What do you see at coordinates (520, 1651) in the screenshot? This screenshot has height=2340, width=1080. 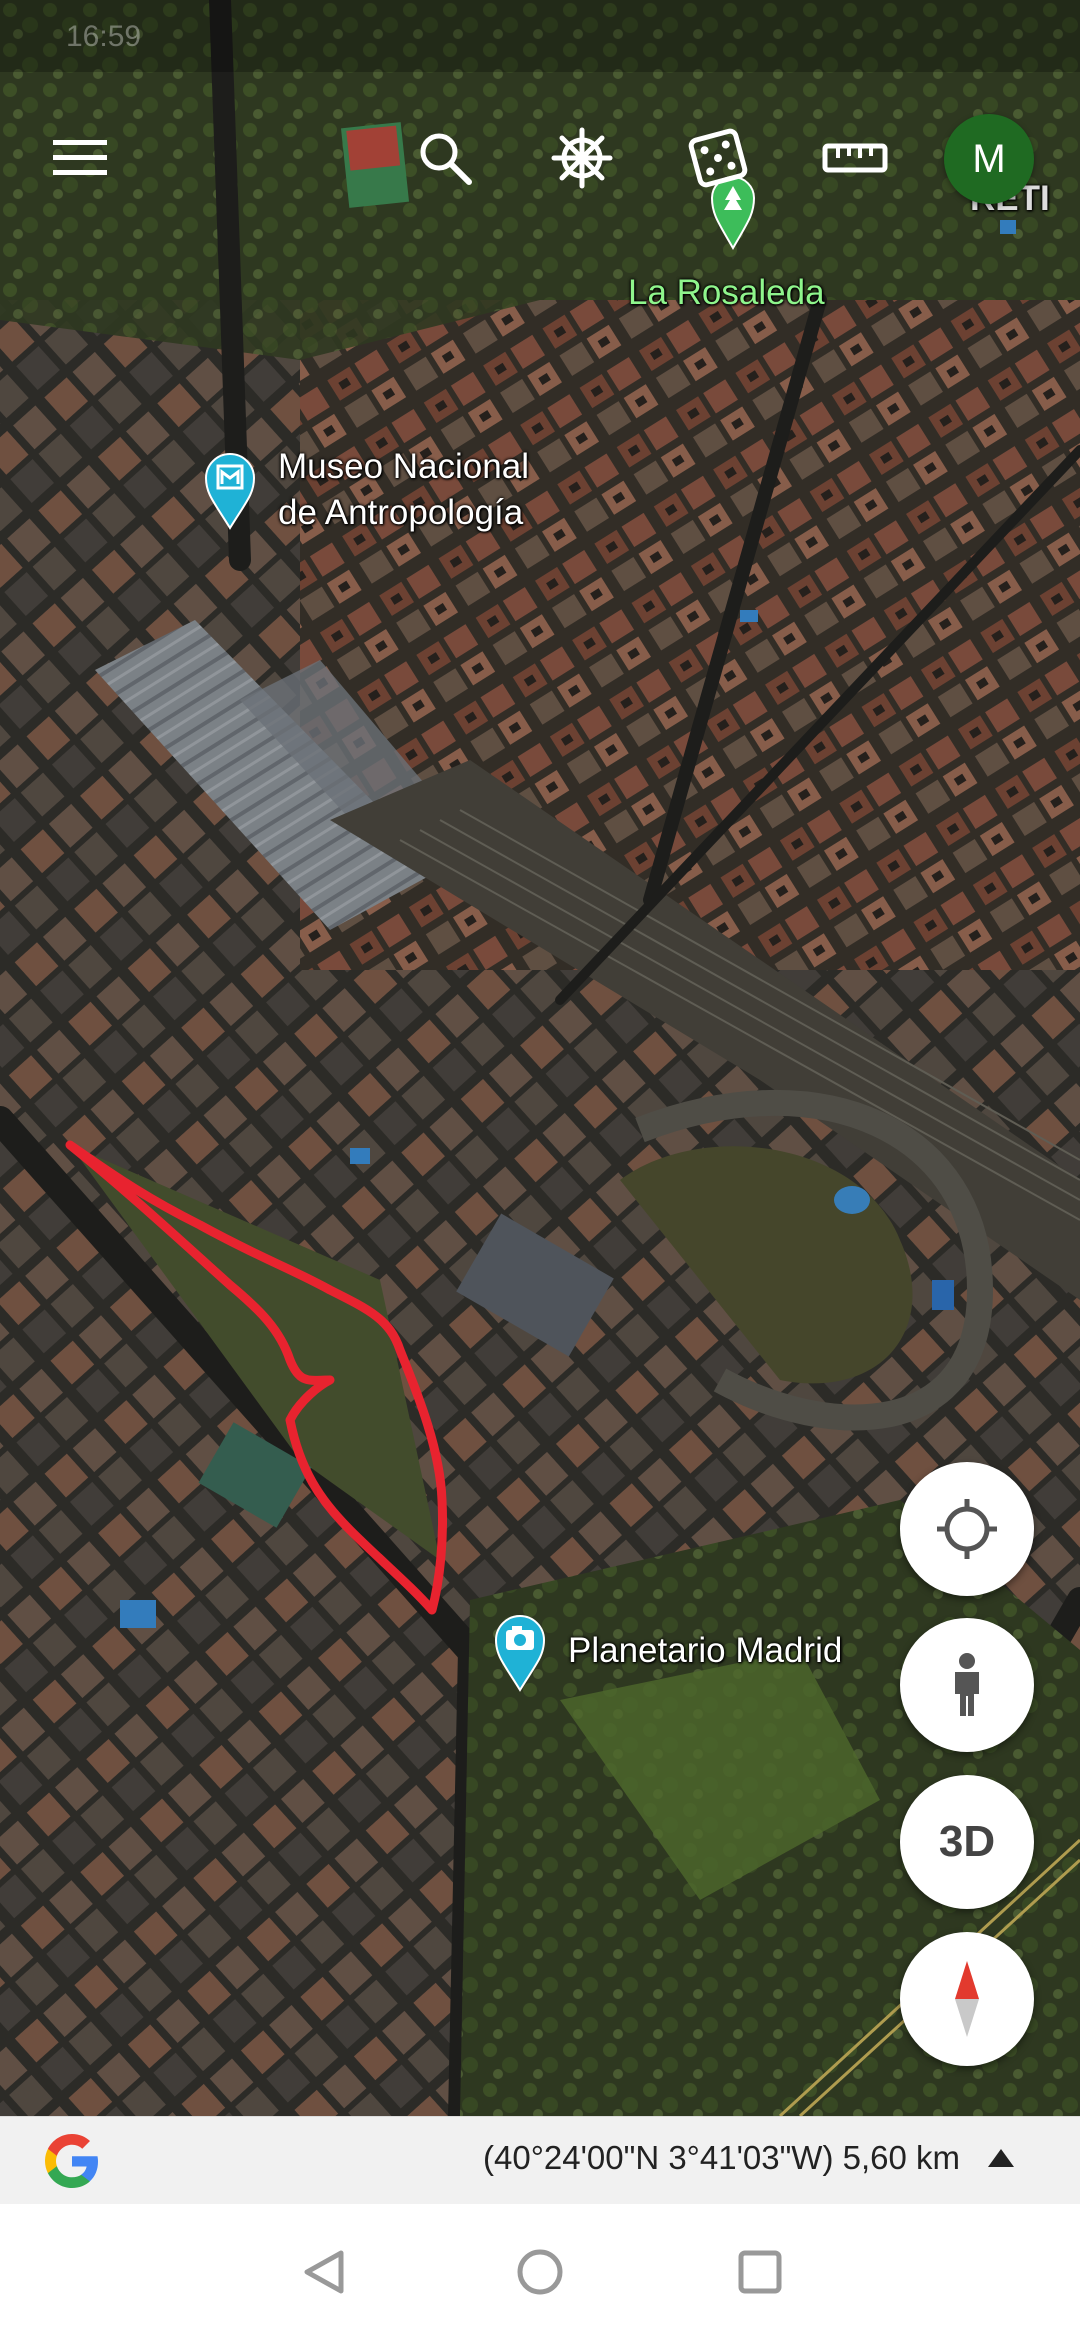 I see `camera-pin-icon` at bounding box center [520, 1651].